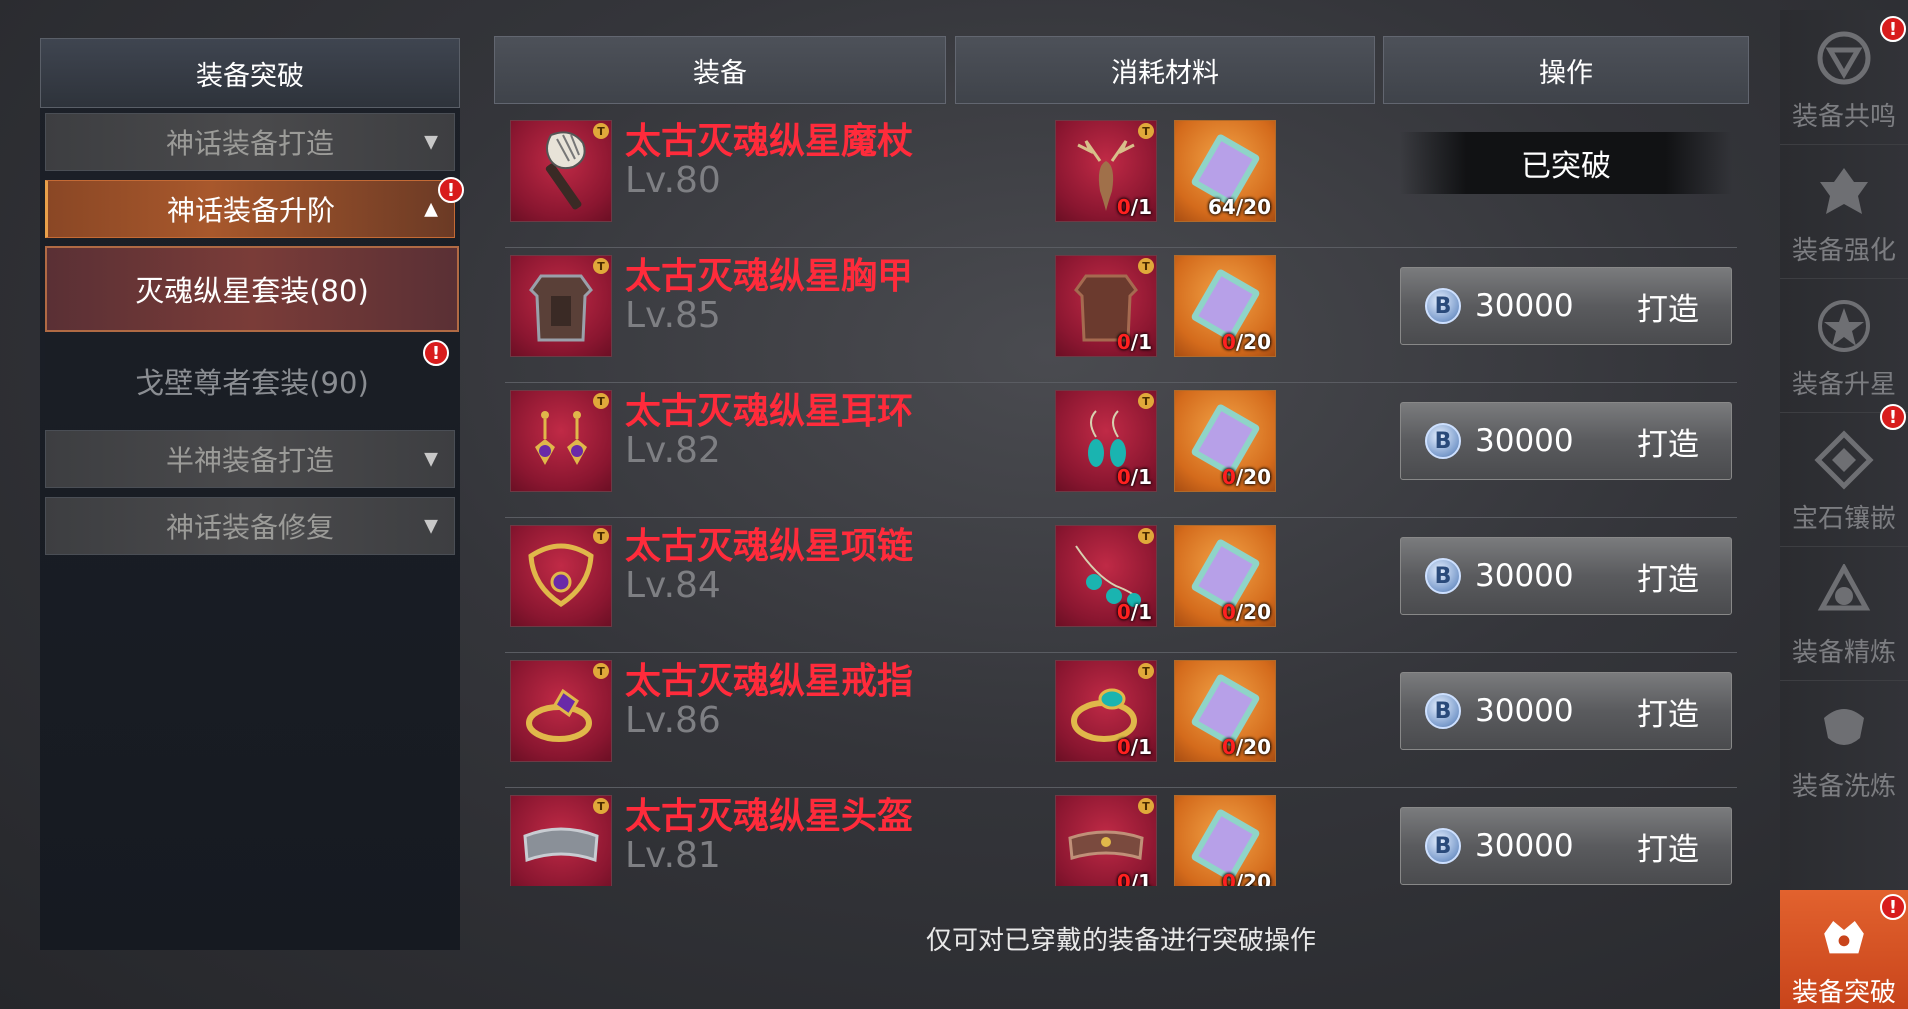 This screenshot has width=1908, height=1009. What do you see at coordinates (1844, 58) in the screenshot?
I see `resonance-icon` at bounding box center [1844, 58].